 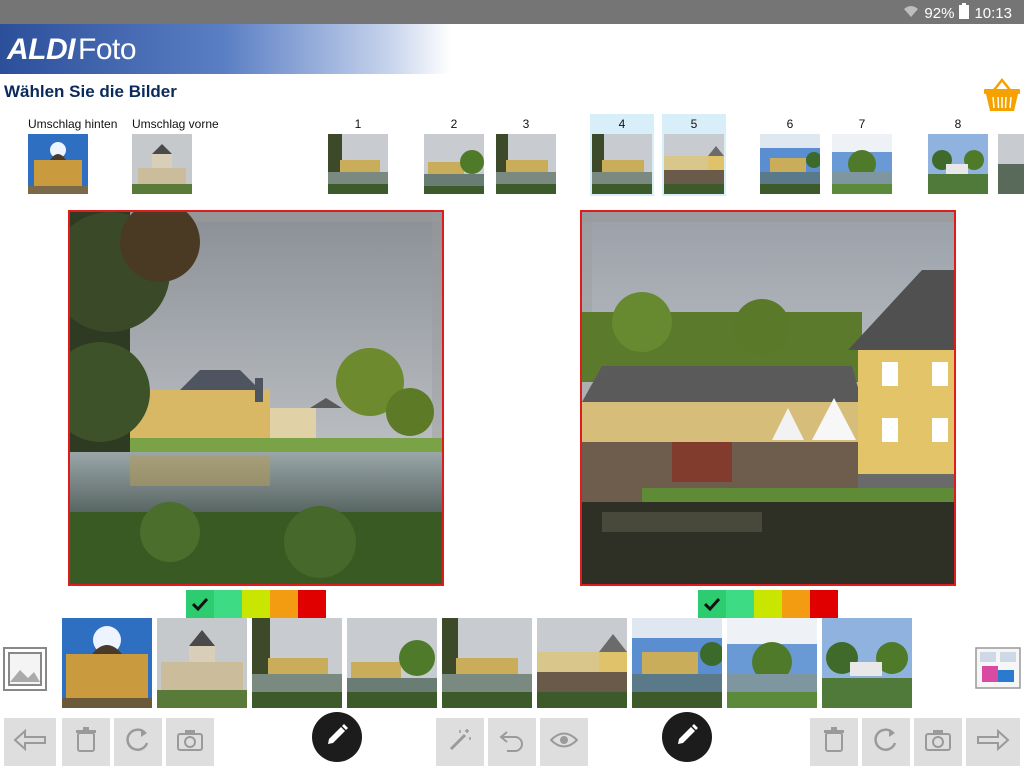 What do you see at coordinates (162, 164) in the screenshot?
I see `cover-front-thumbnail` at bounding box center [162, 164].